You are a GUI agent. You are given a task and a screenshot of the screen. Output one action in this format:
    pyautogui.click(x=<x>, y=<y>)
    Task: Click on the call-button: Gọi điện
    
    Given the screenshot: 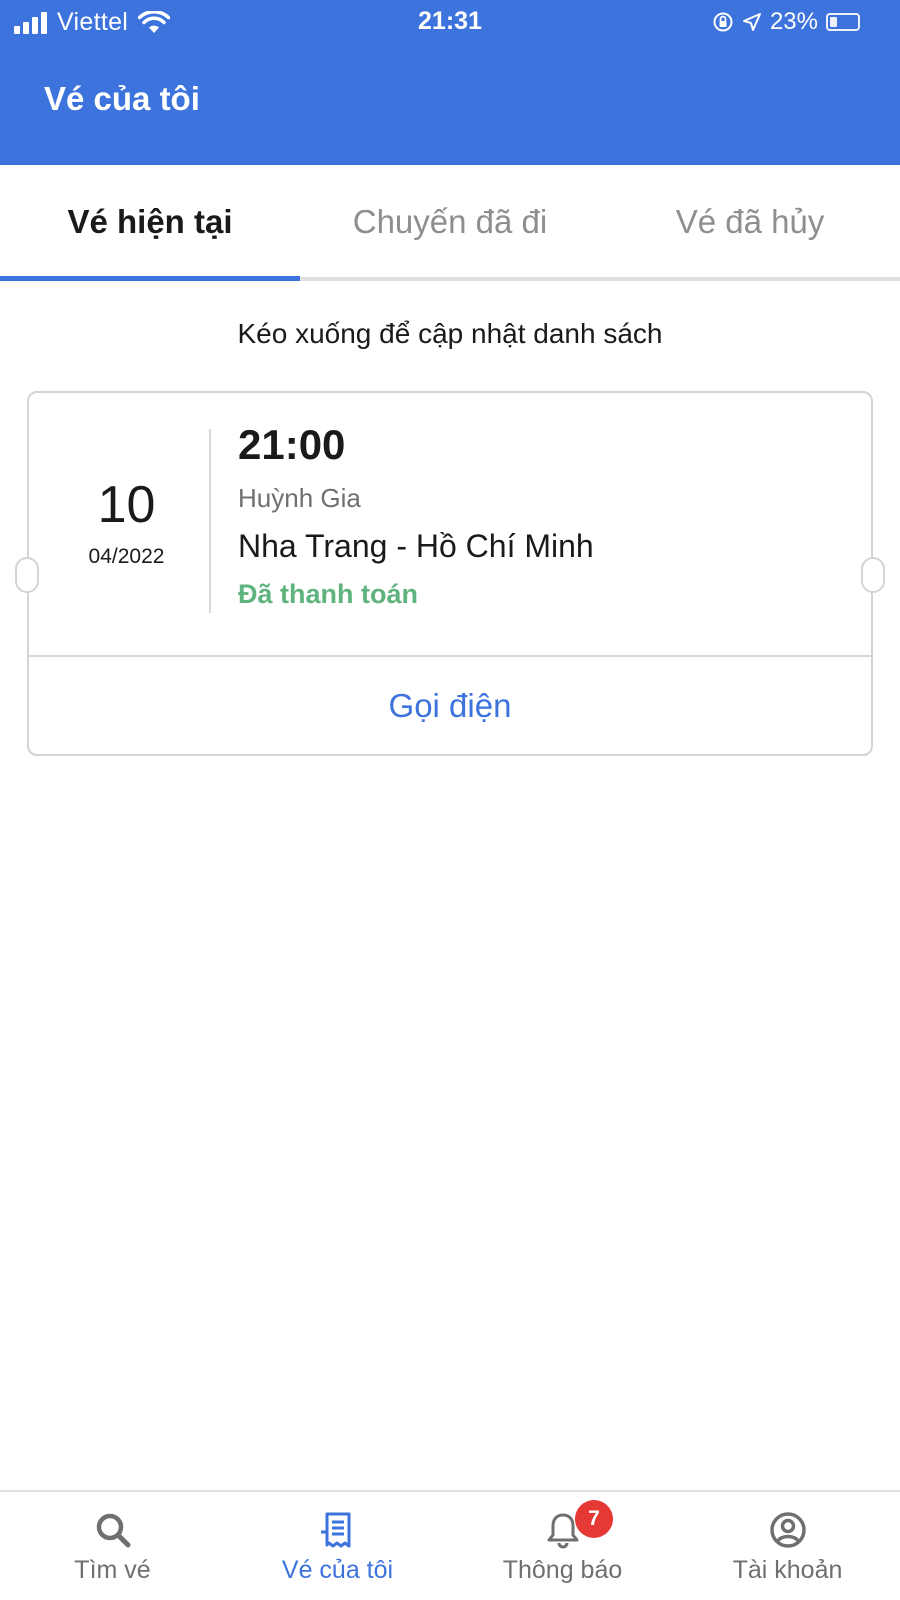 What is the action you would take?
    pyautogui.click(x=450, y=705)
    